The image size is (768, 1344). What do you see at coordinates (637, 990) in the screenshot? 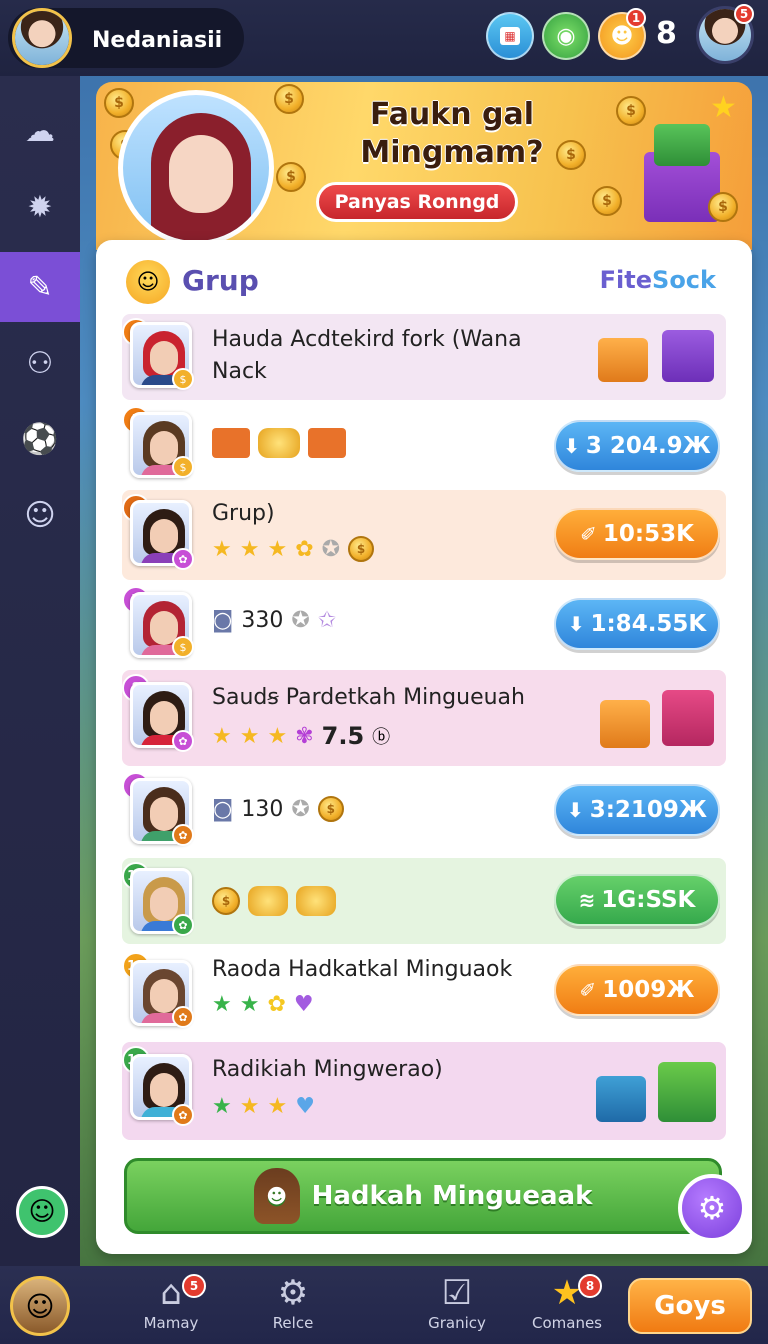
I see `claim-button: ✐ 1009Ж` at bounding box center [637, 990].